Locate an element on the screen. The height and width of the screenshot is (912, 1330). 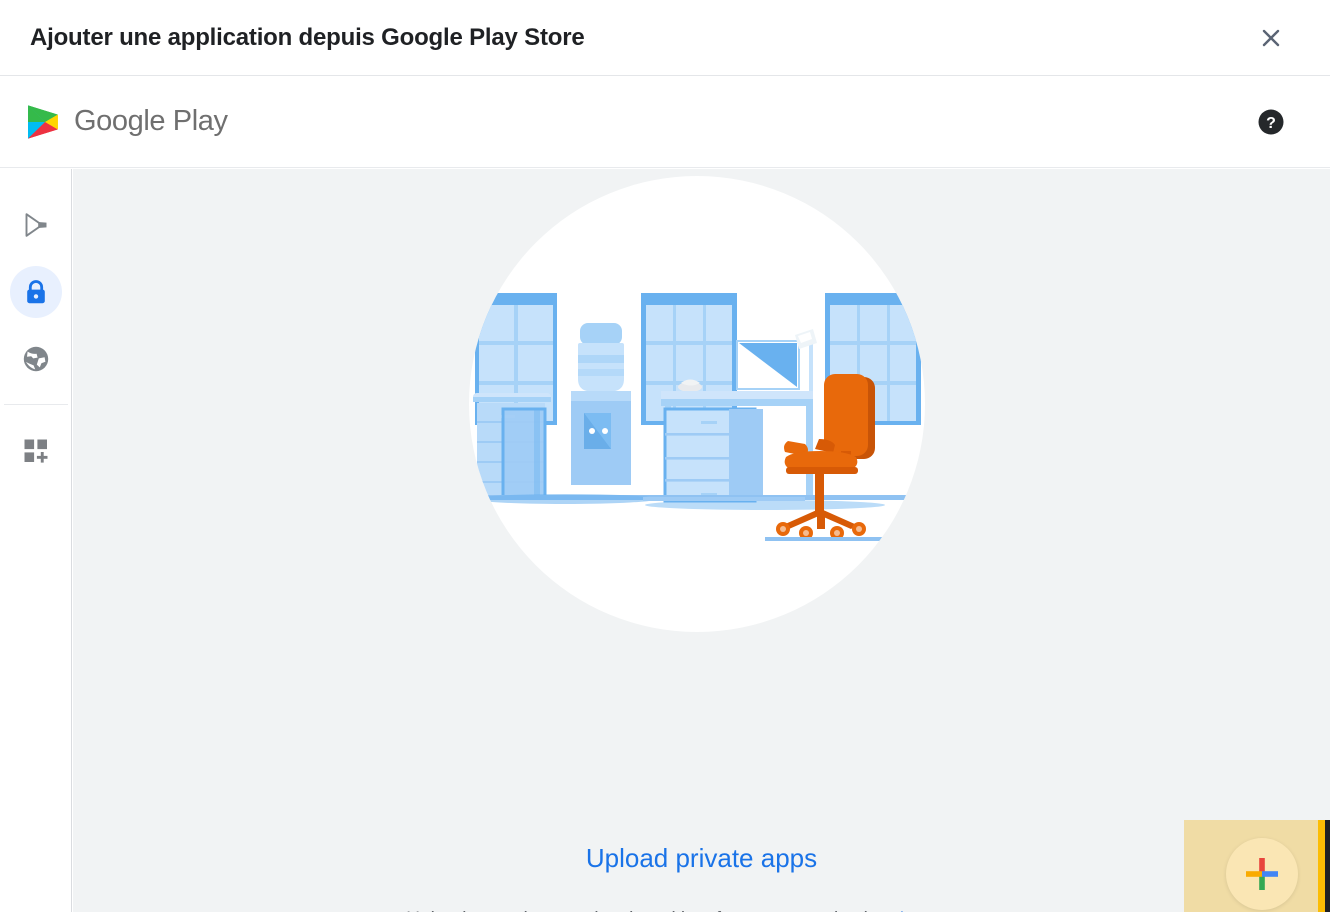
google-play-brand: Google Play is located at coordinates (127, 122).